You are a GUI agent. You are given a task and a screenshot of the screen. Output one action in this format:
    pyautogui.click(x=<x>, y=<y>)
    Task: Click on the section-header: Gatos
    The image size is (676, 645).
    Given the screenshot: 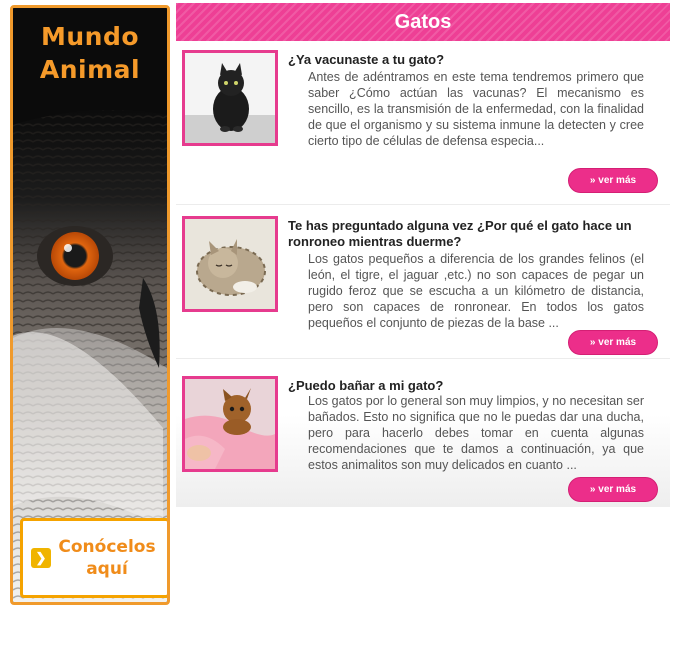 What is the action you would take?
    pyautogui.click(x=423, y=22)
    